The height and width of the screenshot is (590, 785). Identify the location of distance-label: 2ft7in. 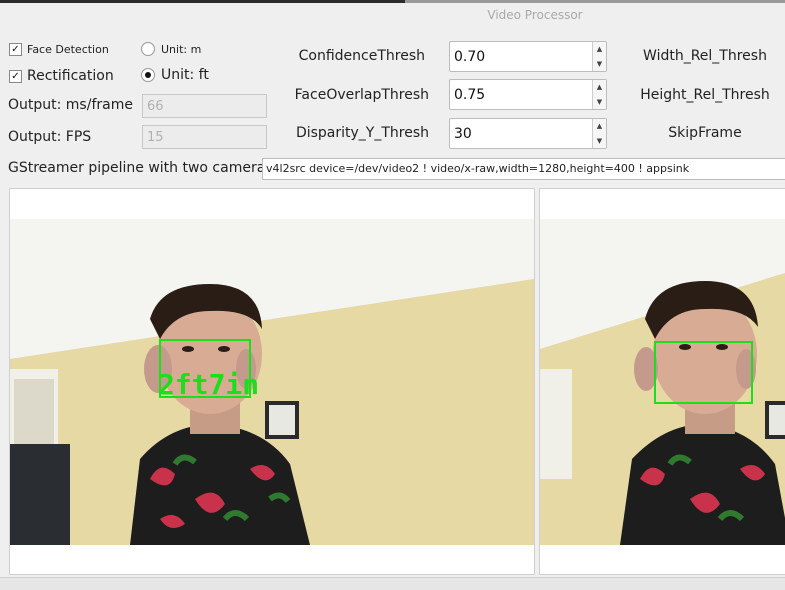
(208, 384).